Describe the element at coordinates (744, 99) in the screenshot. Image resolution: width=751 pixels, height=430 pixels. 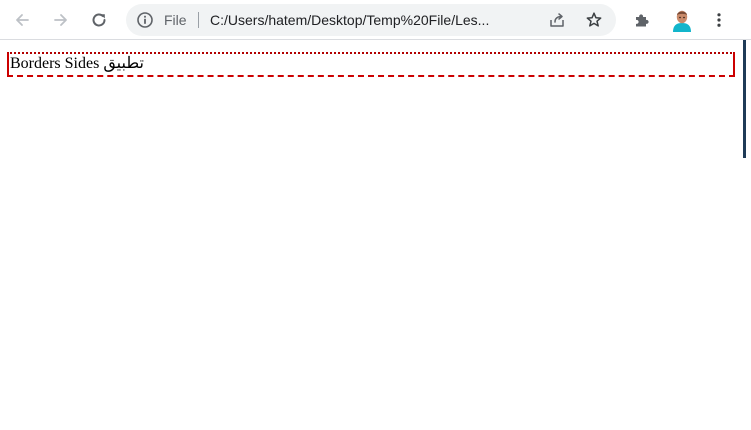
I see `window-edge` at that location.